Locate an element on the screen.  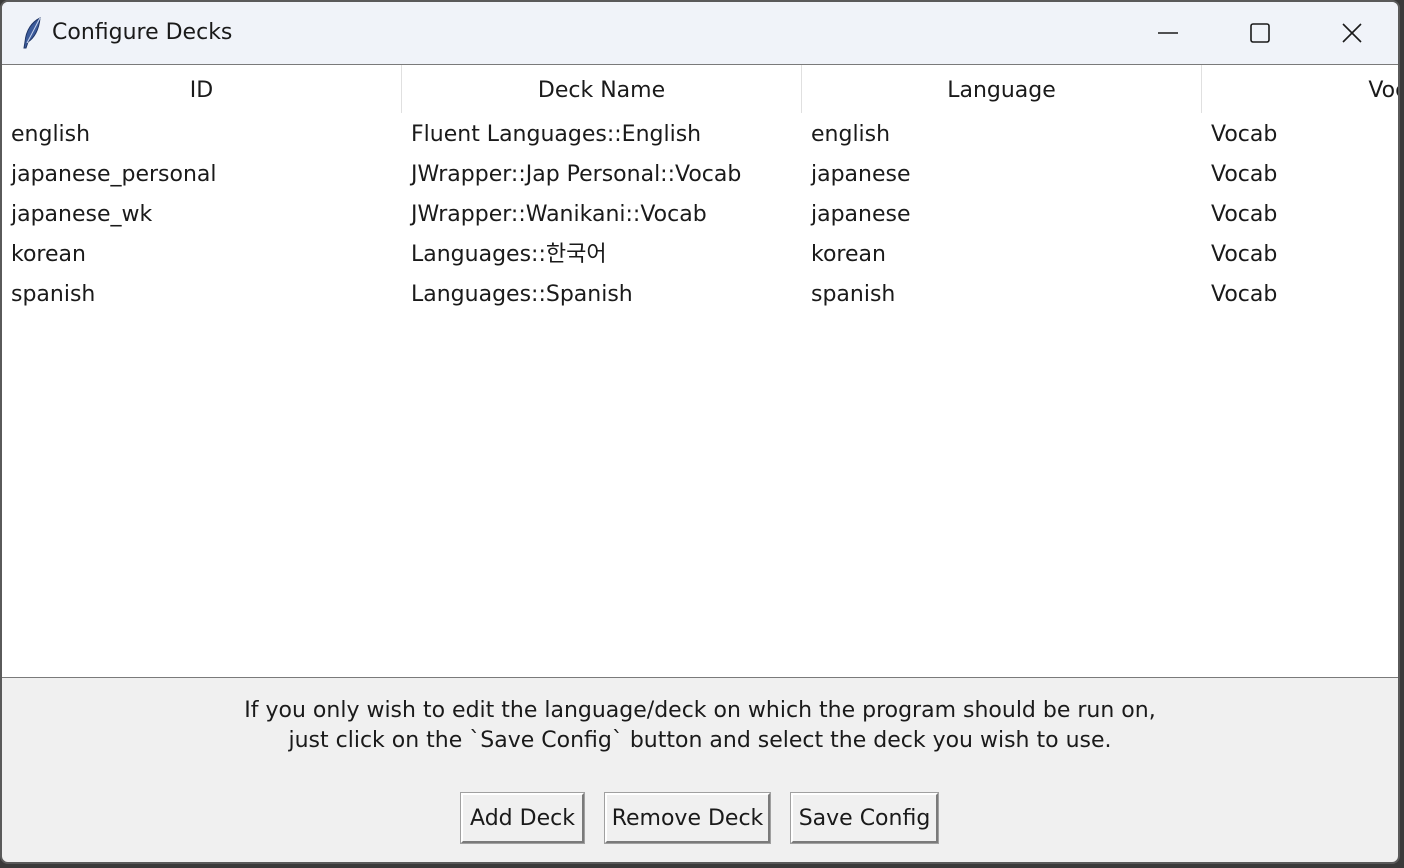
table-header: ID Deck Name Language Vocab is located at coordinates (700, 89).